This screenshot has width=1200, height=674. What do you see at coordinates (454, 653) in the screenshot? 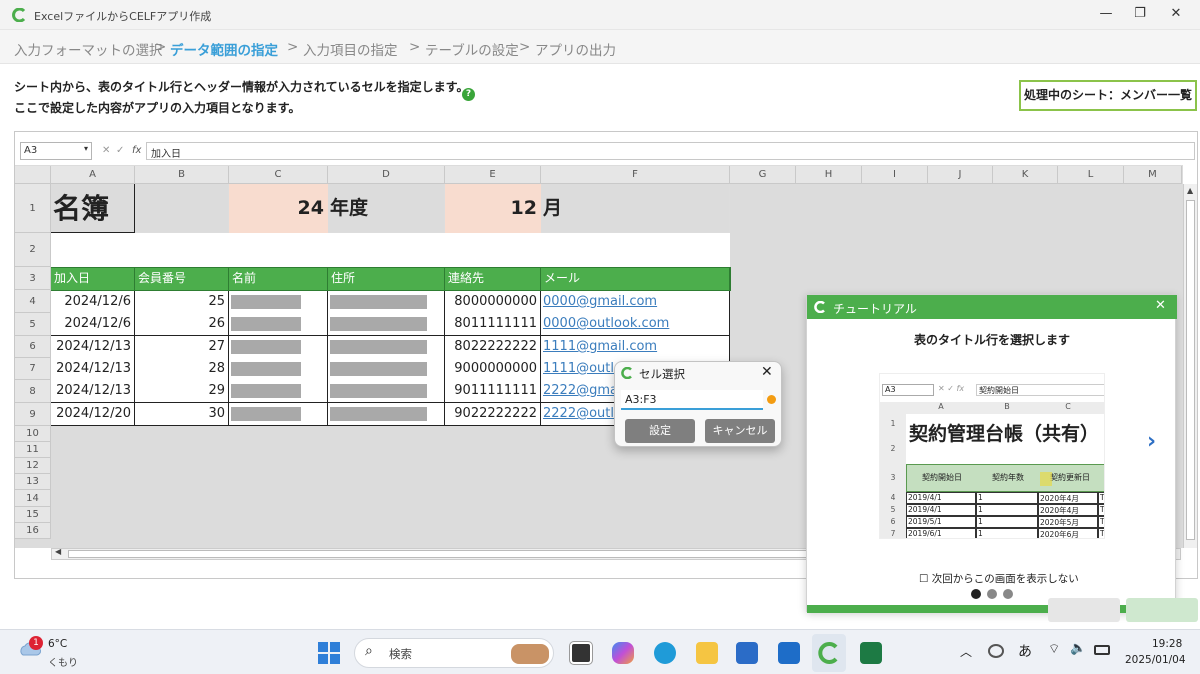
I see `taskbar-search: ⌕ 検索` at bounding box center [454, 653].